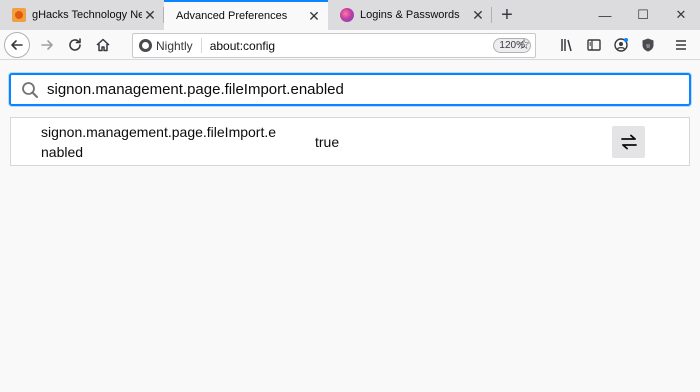 This screenshot has width=700, height=392. I want to click on window-close-icon: ✕, so click(681, 15).